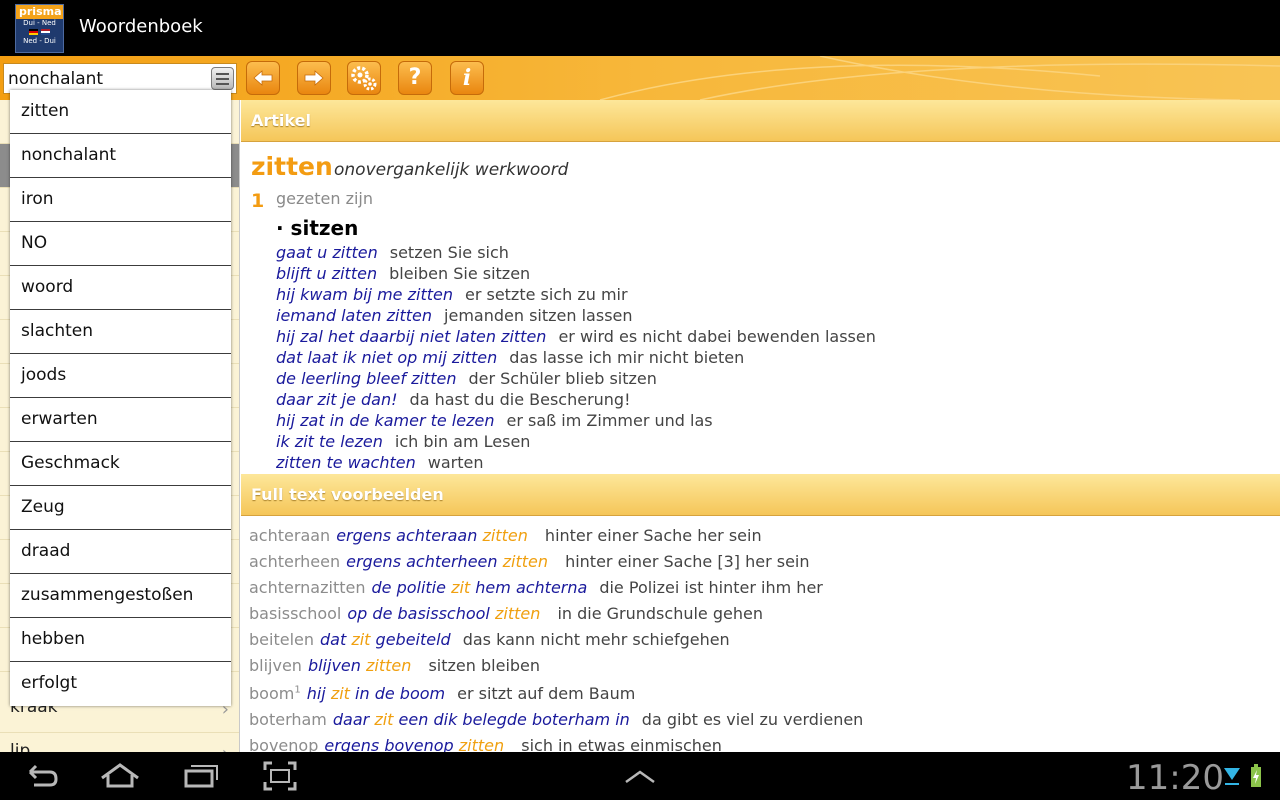 This screenshot has height=800, width=1280. What do you see at coordinates (621, 744) in the screenshot?
I see `fulltext-de: sich in etwas einmischen` at bounding box center [621, 744].